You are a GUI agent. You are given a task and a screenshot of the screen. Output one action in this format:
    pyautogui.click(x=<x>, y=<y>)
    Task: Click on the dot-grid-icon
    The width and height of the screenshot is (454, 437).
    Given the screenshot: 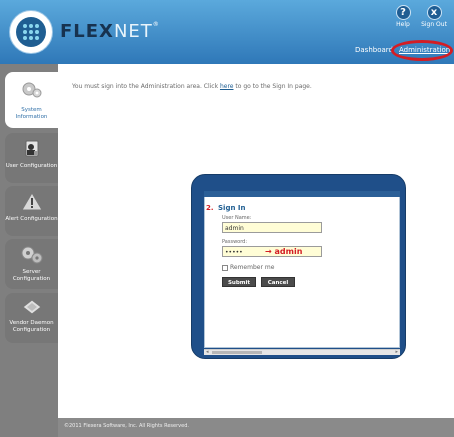 What is the action you would take?
    pyautogui.click(x=31, y=32)
    